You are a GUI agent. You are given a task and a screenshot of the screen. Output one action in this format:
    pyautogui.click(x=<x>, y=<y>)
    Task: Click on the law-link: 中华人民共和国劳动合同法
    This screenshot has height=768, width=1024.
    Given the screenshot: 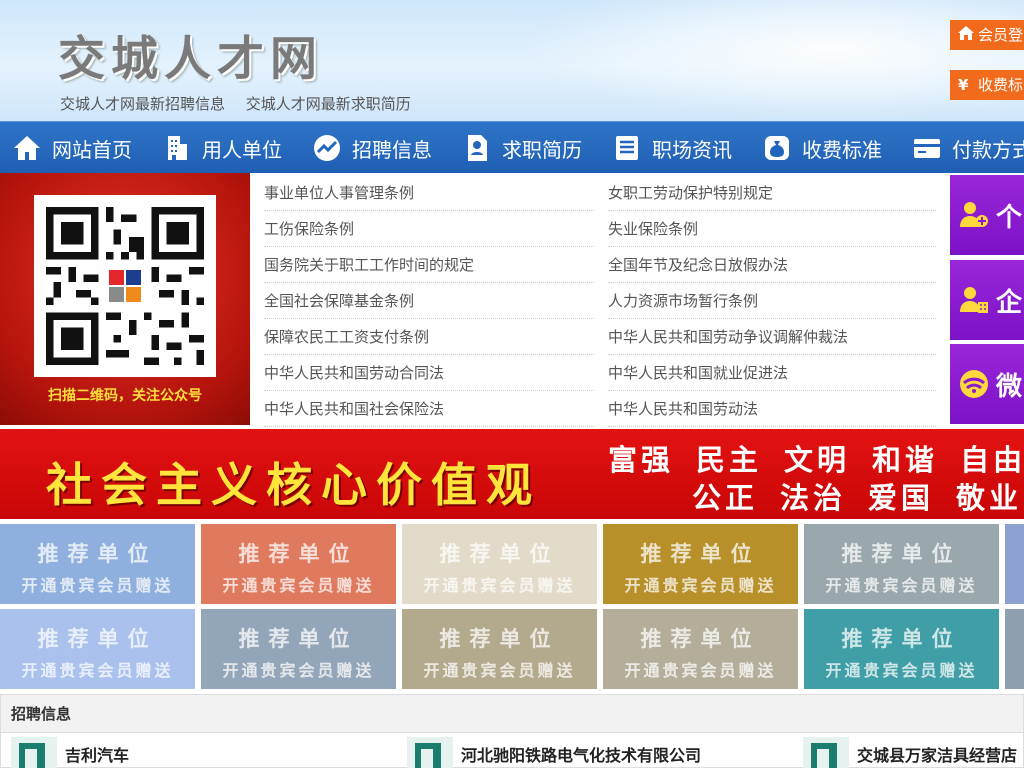 What is the action you would take?
    pyautogui.click(x=429, y=373)
    